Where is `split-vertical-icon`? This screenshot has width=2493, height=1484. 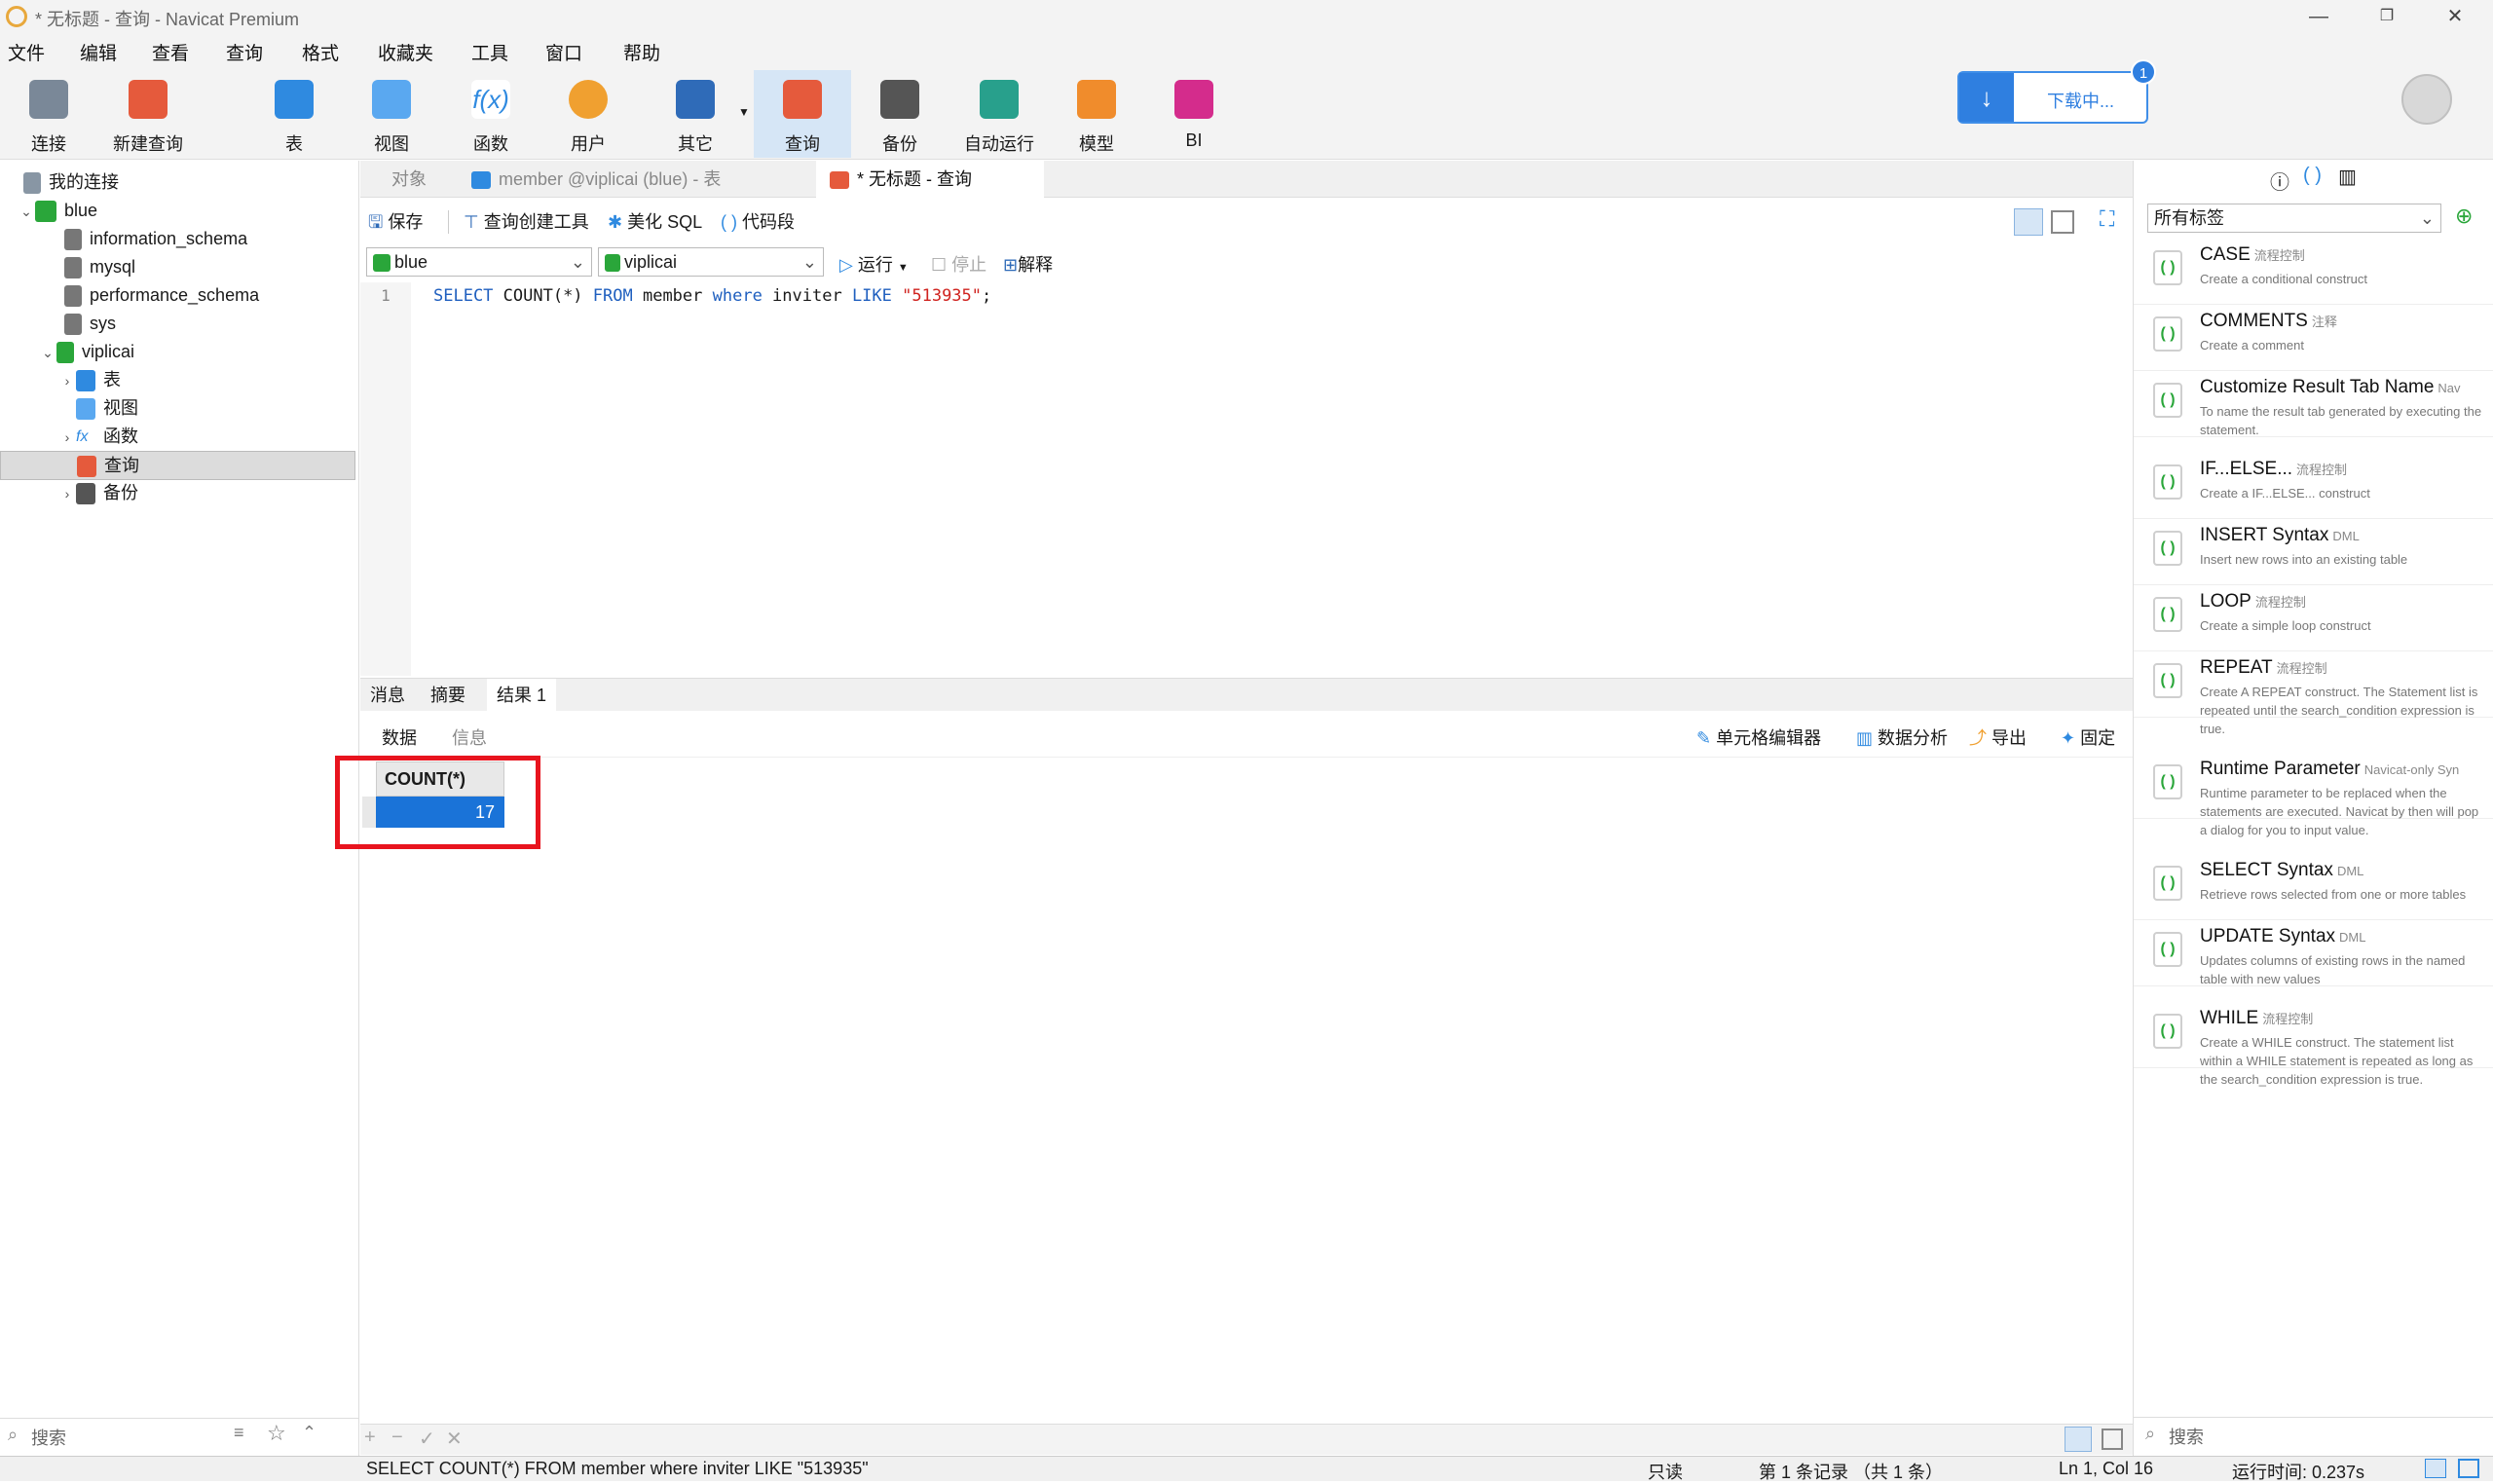
split-vertical-icon is located at coordinates (2063, 222).